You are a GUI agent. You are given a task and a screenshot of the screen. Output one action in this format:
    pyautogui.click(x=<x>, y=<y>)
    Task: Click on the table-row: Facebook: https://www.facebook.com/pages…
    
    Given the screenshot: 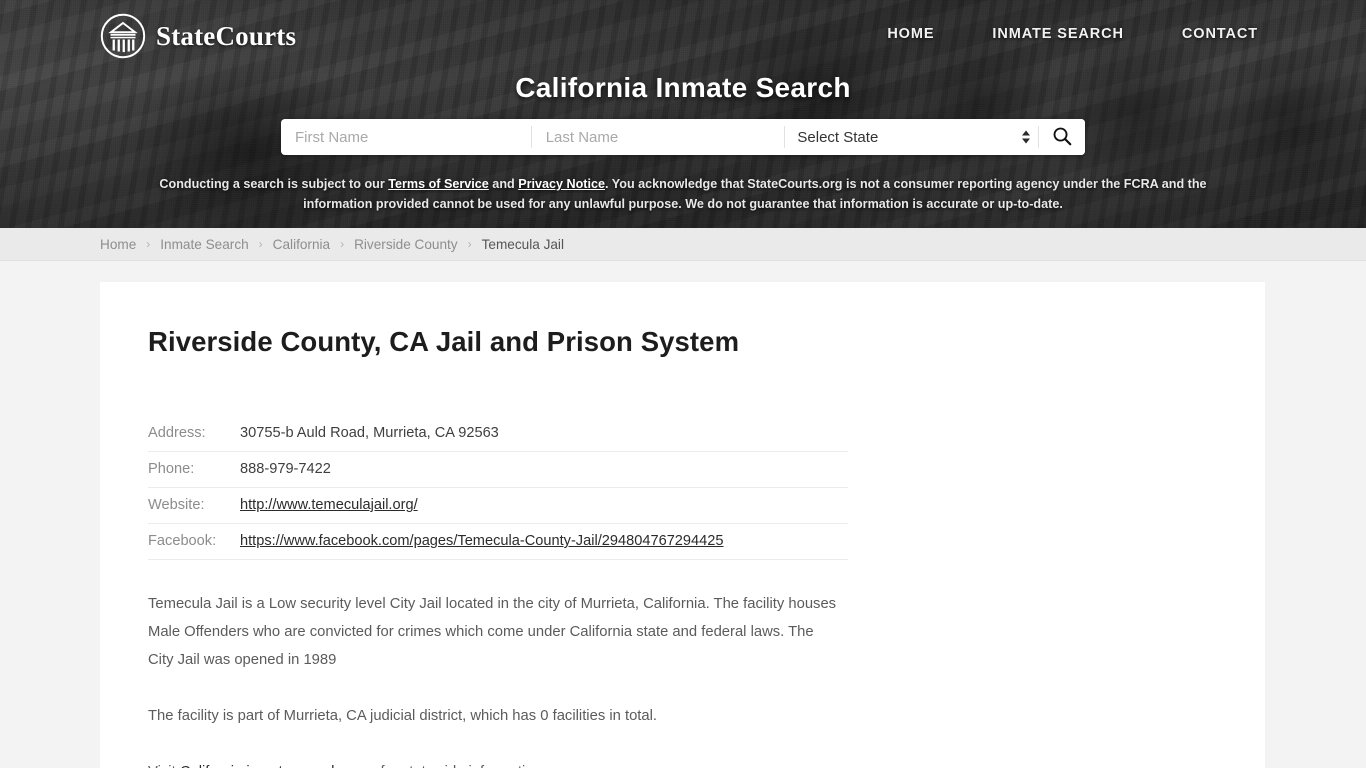 What is the action you would take?
    pyautogui.click(x=498, y=542)
    